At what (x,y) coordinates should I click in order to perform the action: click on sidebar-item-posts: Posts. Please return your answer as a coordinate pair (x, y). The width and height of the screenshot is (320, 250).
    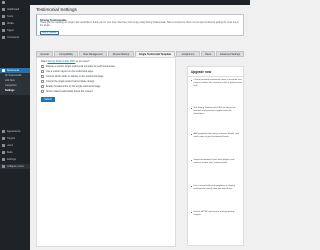
    Looking at the image, I should click on (15, 16).